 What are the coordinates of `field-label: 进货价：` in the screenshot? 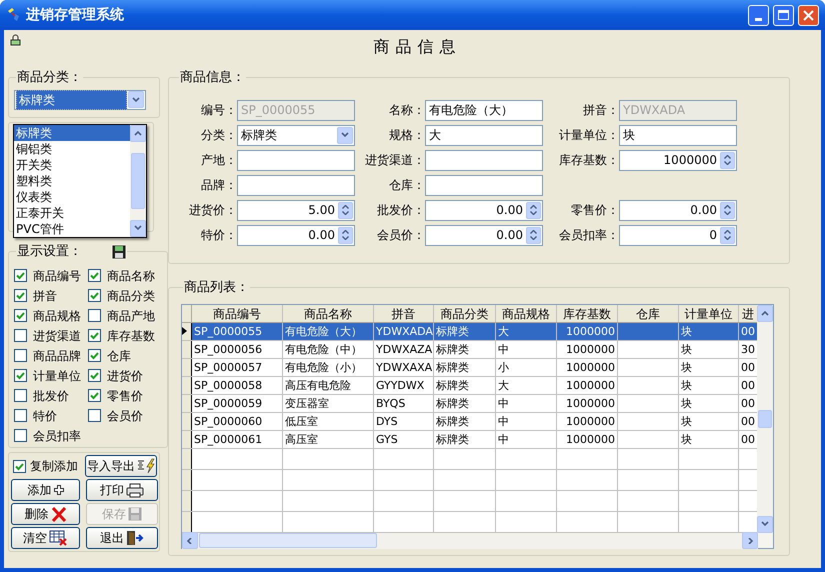 It's located at (212, 210).